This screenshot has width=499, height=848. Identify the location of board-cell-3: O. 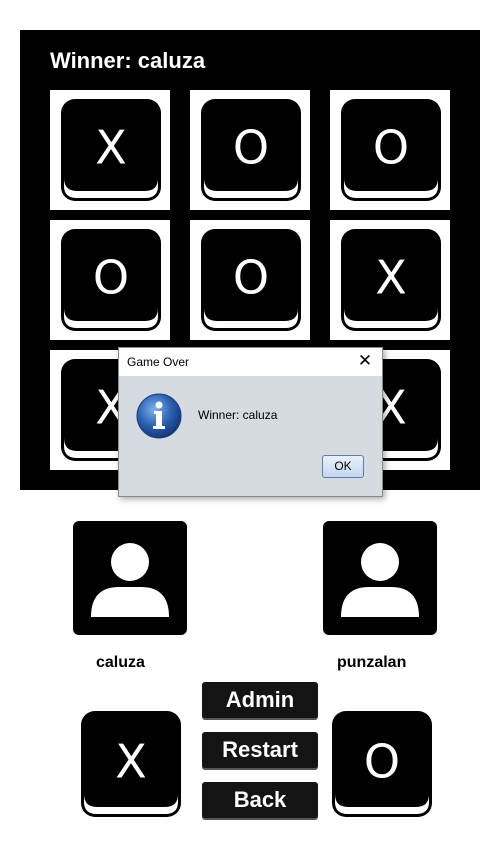
(390, 150).